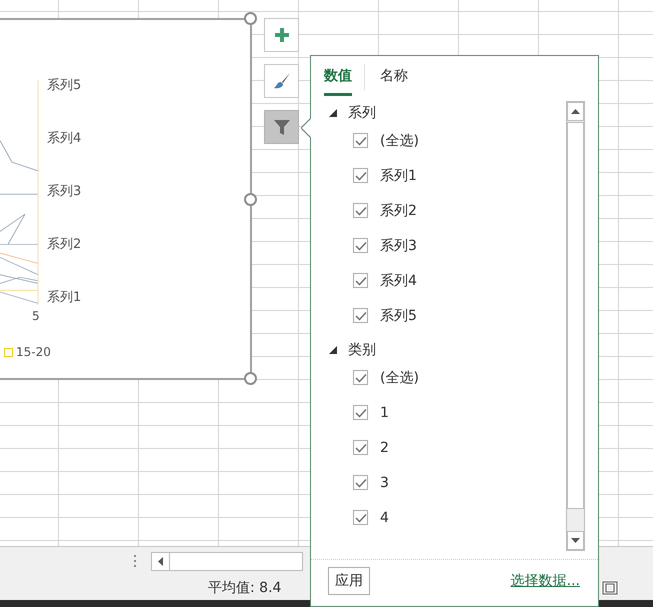 This screenshot has height=607, width=653. What do you see at coordinates (135, 561) in the screenshot?
I see `splitter-grip-icon` at bounding box center [135, 561].